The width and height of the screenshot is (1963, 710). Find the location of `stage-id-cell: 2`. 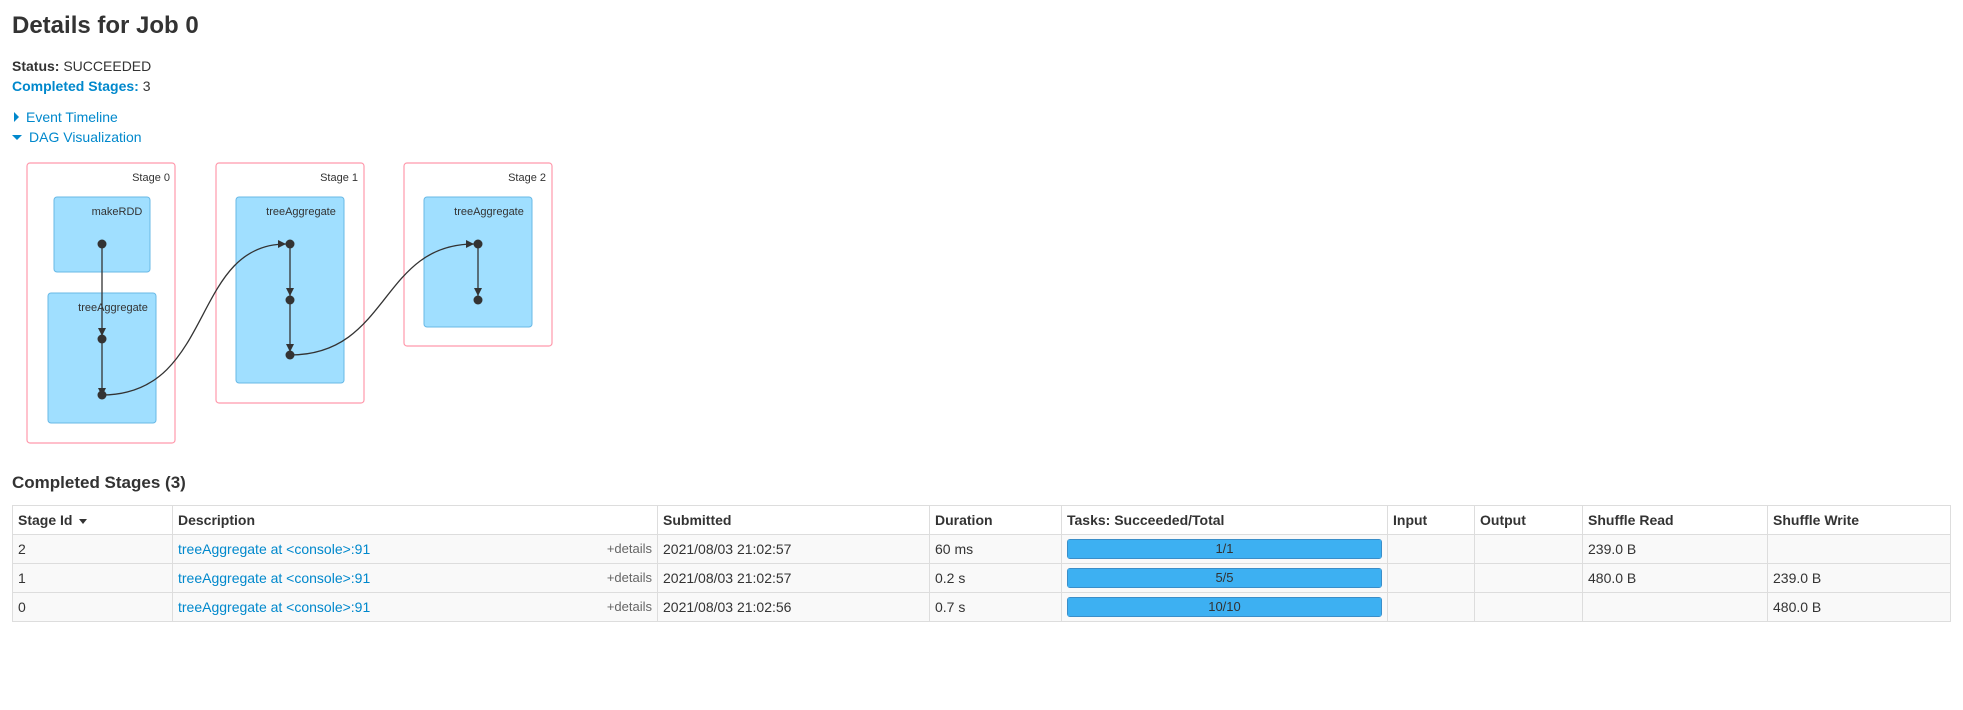

stage-id-cell: 2 is located at coordinates (92, 549).